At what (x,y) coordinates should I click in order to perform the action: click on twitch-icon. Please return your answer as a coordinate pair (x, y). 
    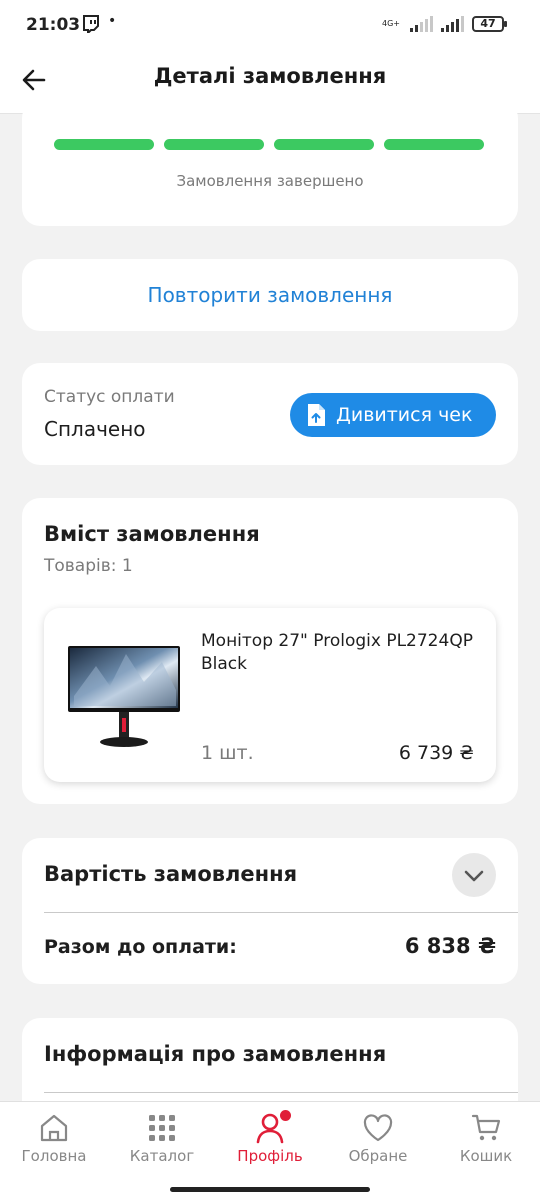
    Looking at the image, I should click on (91, 26).